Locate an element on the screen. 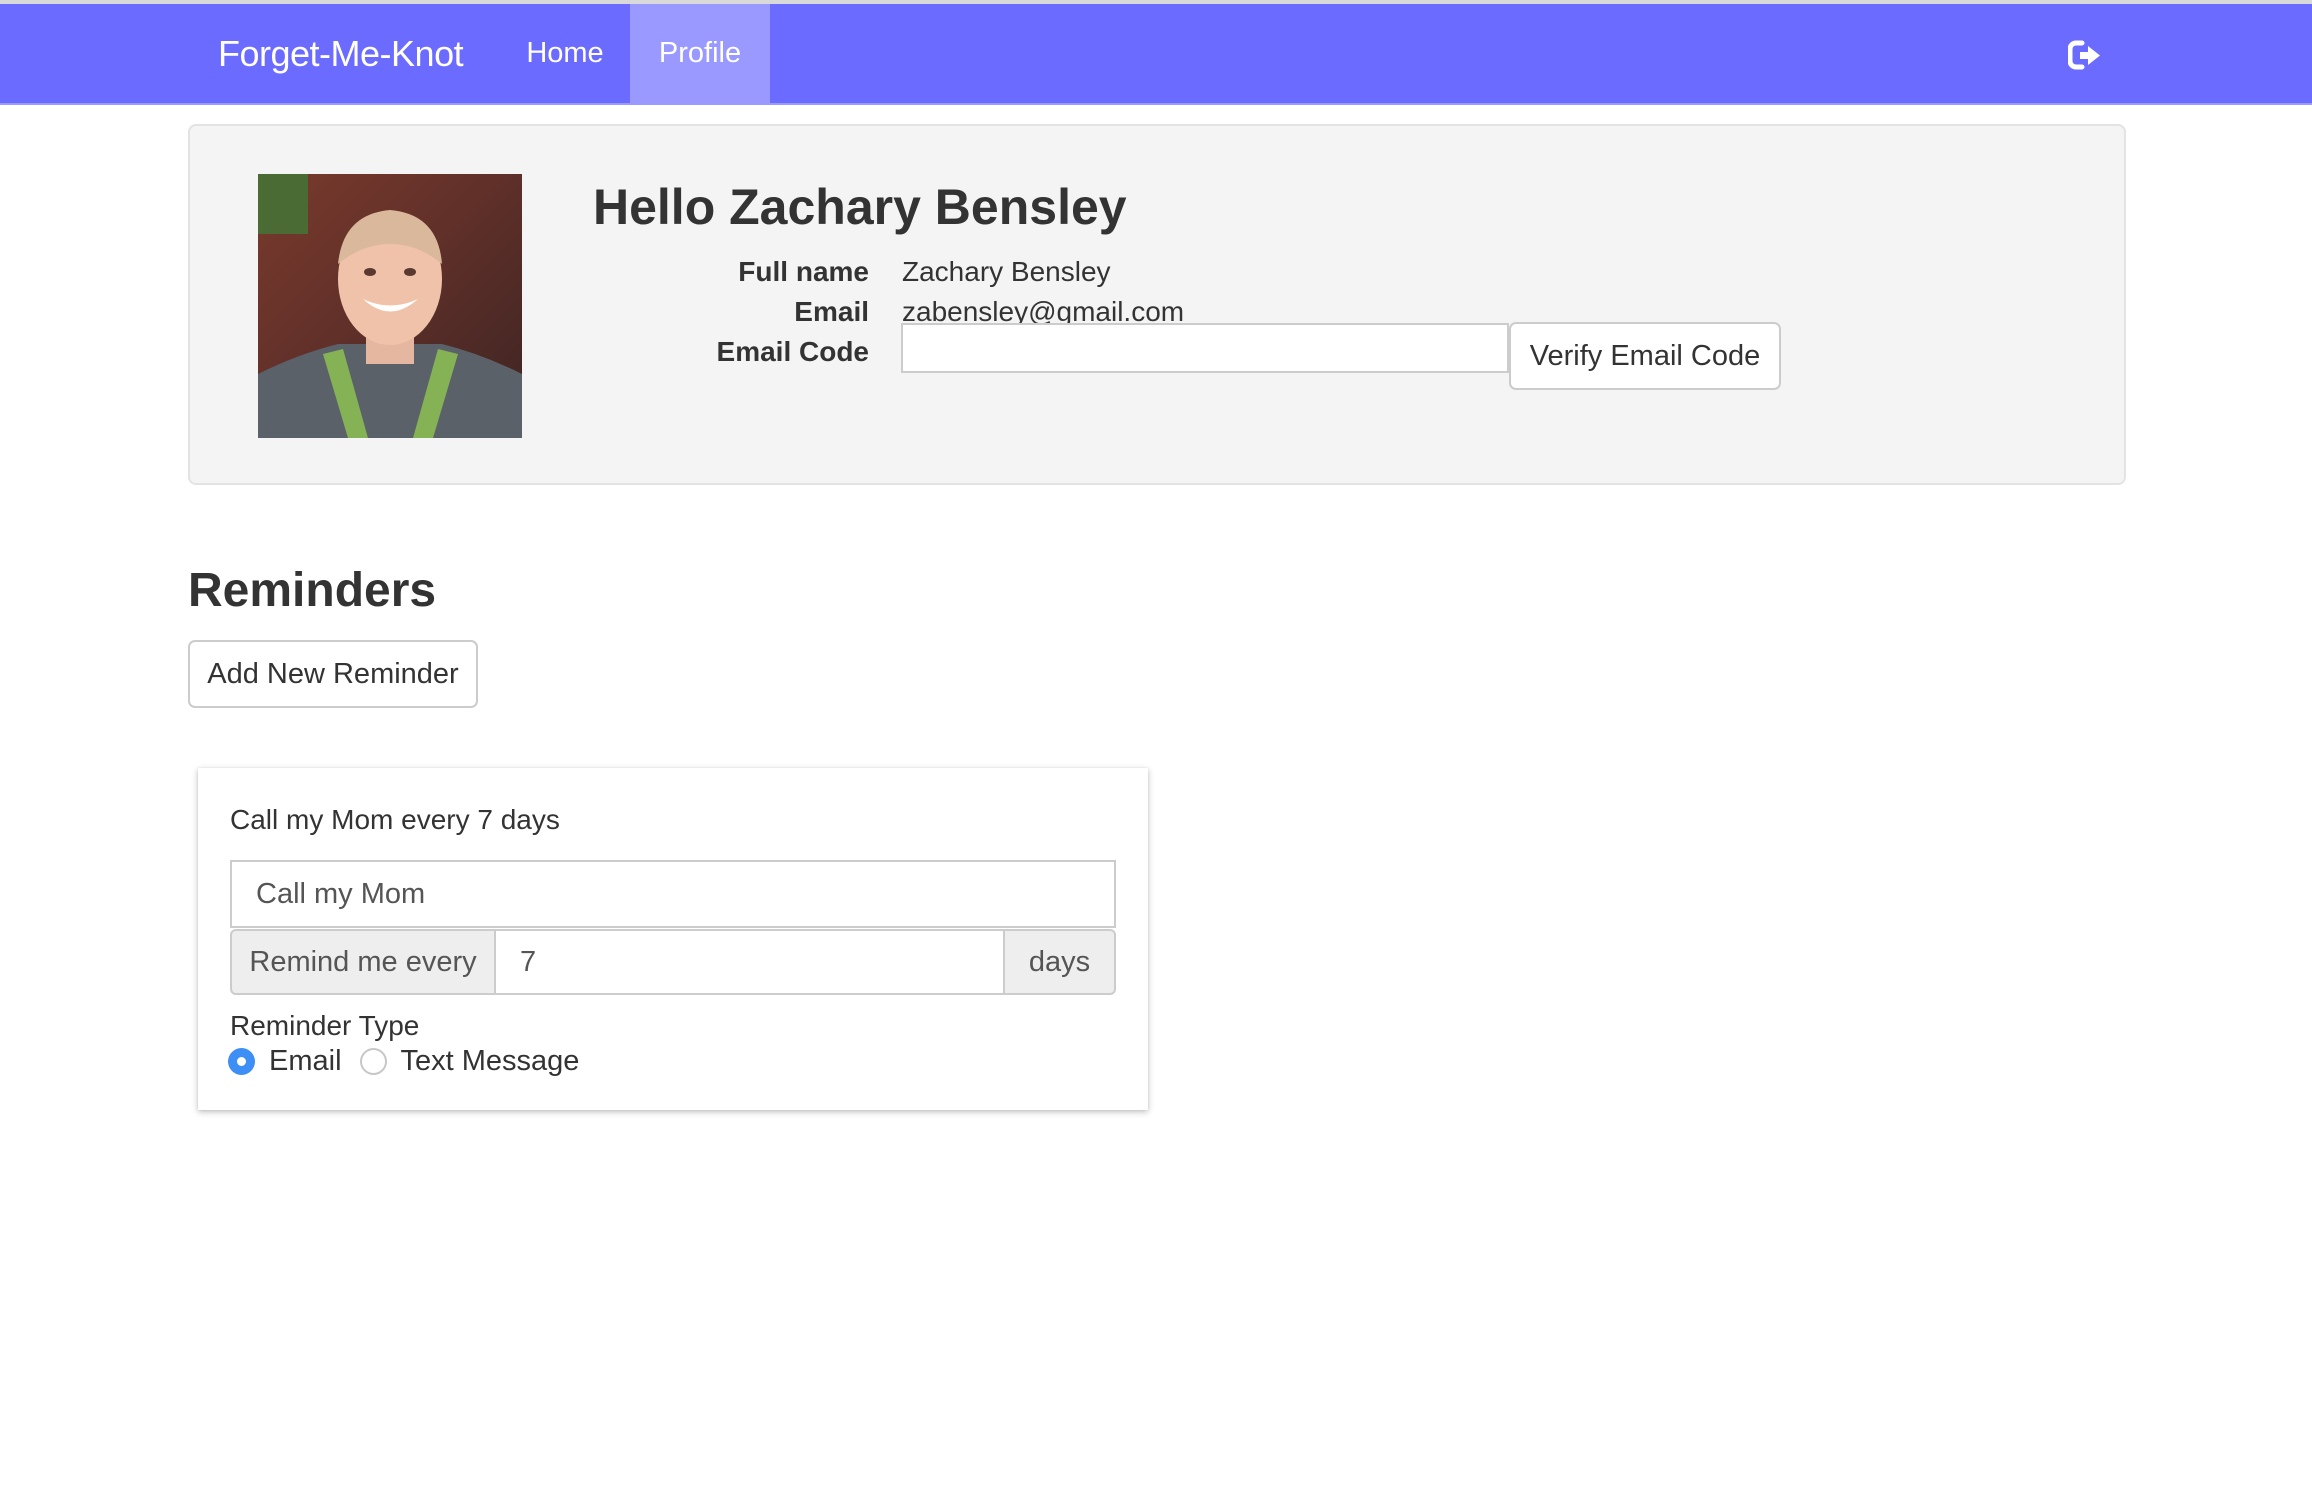  radio-text-message is located at coordinates (373, 1061).